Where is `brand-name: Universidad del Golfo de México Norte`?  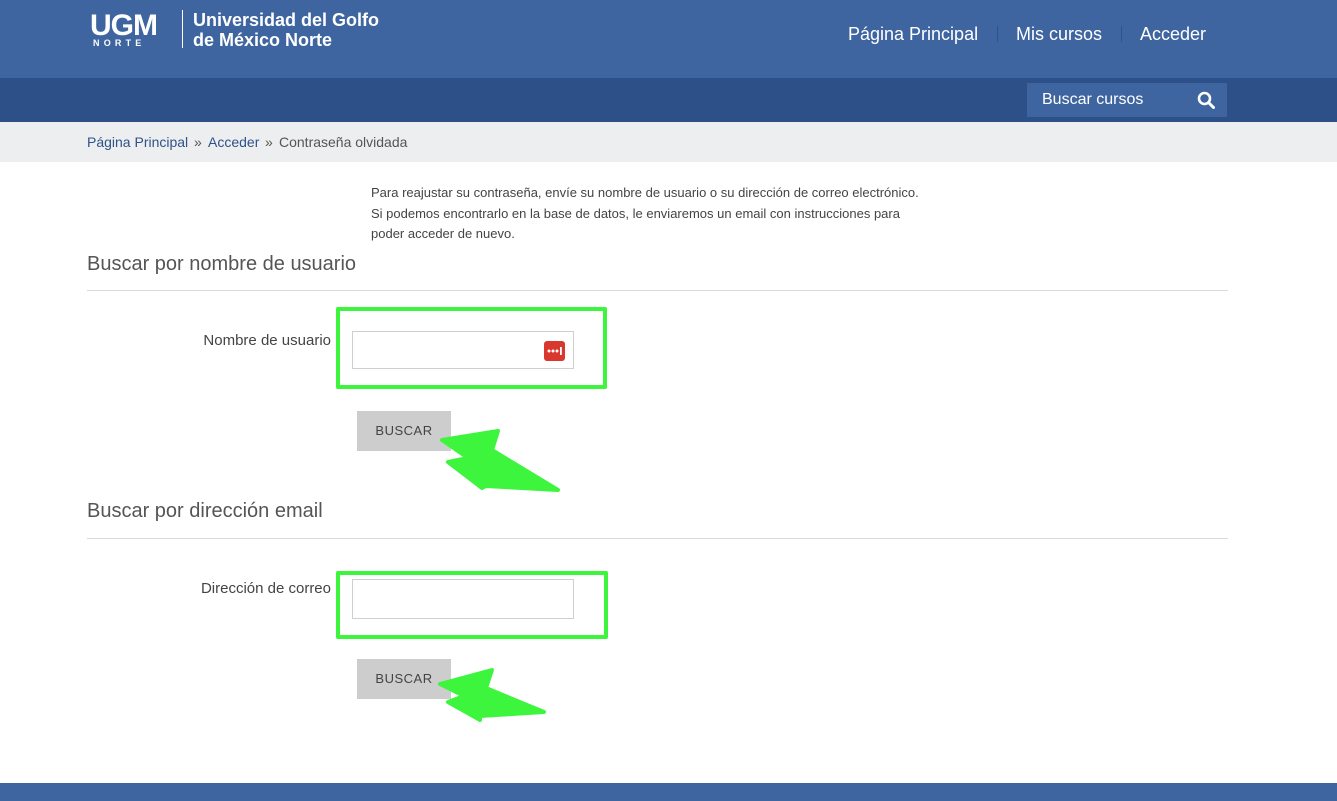 brand-name: Universidad del Golfo de México Norte is located at coordinates (286, 30).